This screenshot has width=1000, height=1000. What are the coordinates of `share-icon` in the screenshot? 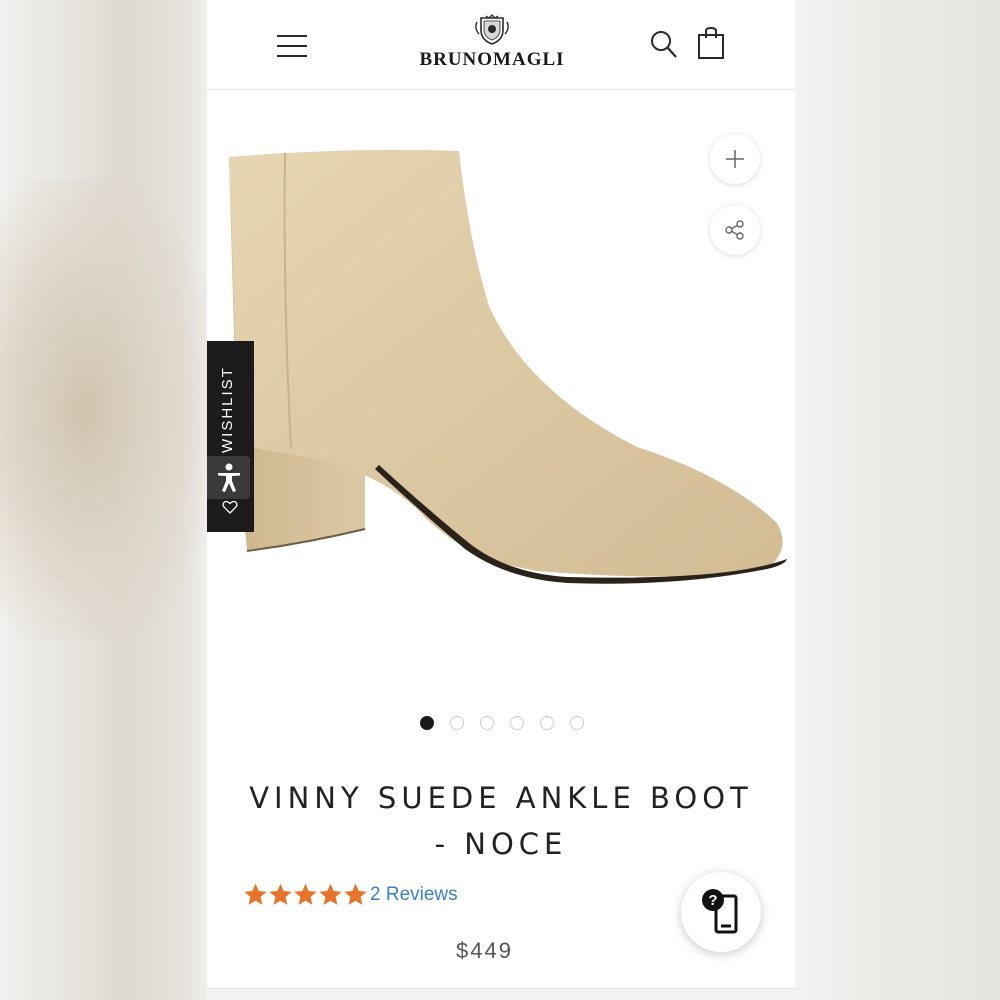 It's located at (734, 230).